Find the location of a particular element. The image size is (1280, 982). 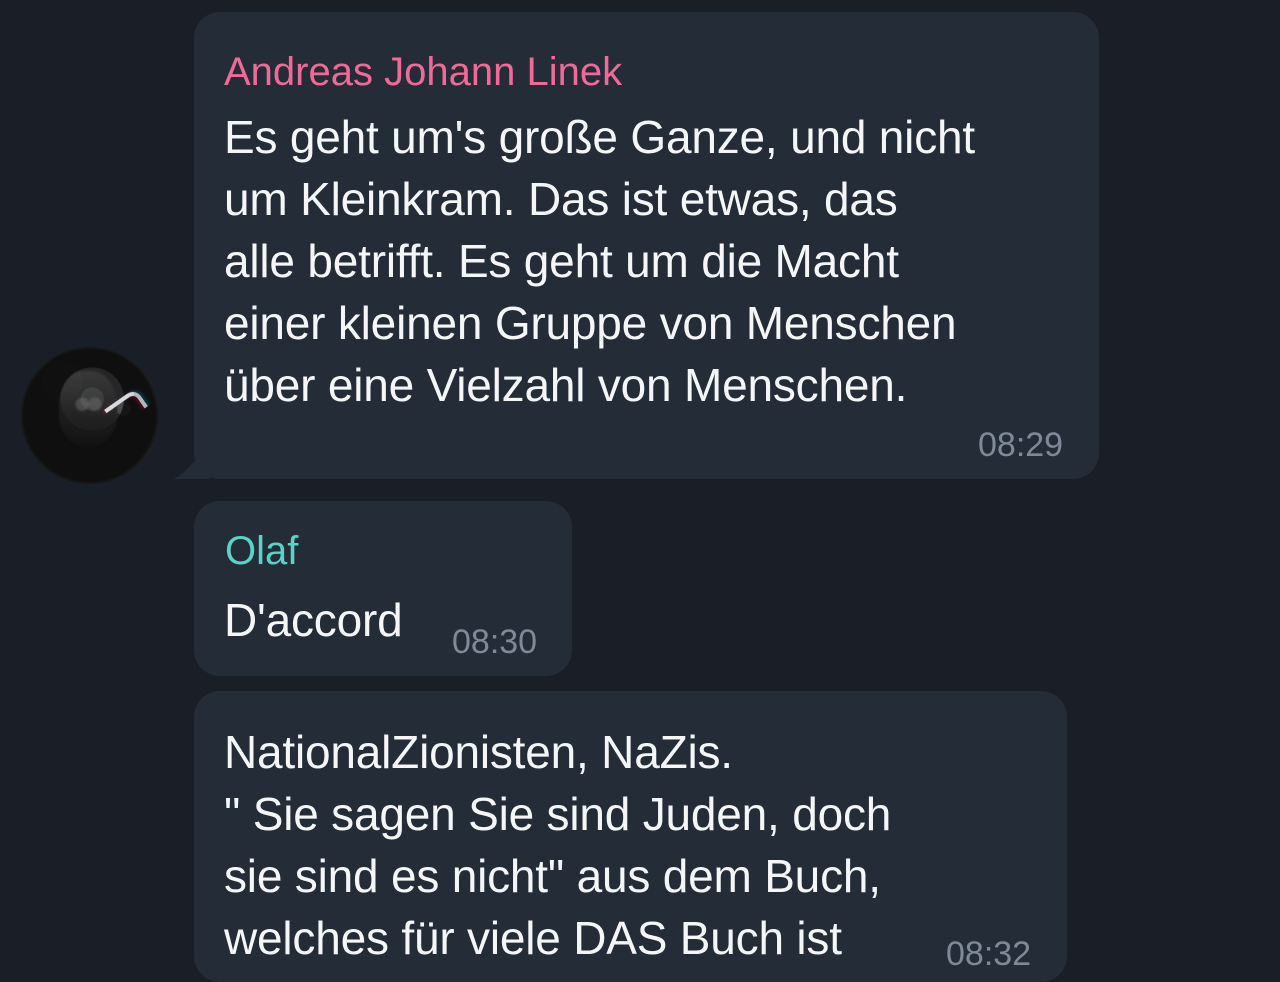

message-text-line: welches für viele DAS Buch ist is located at coordinates (533, 938).